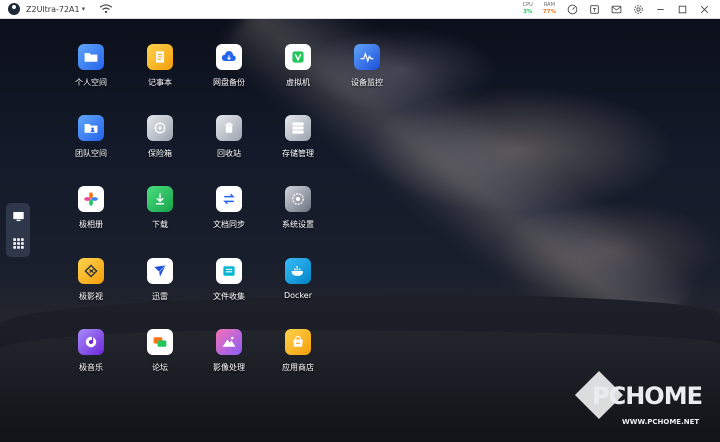 This screenshot has width=720, height=442. I want to click on cpu-usage: CPU 3%, so click(528, 9).